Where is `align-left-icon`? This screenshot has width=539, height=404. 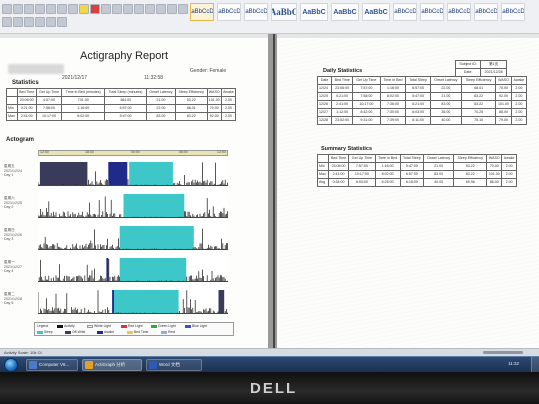 align-left-icon is located at coordinates (183, 9).